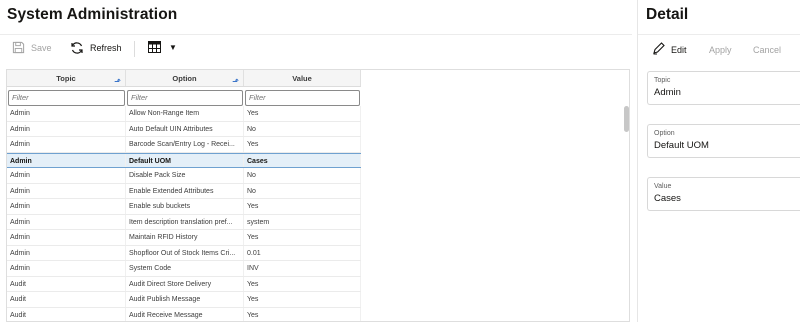 The width and height of the screenshot is (800, 322). Describe the element at coordinates (302, 221) in the screenshot. I see `value-cell: system` at that location.